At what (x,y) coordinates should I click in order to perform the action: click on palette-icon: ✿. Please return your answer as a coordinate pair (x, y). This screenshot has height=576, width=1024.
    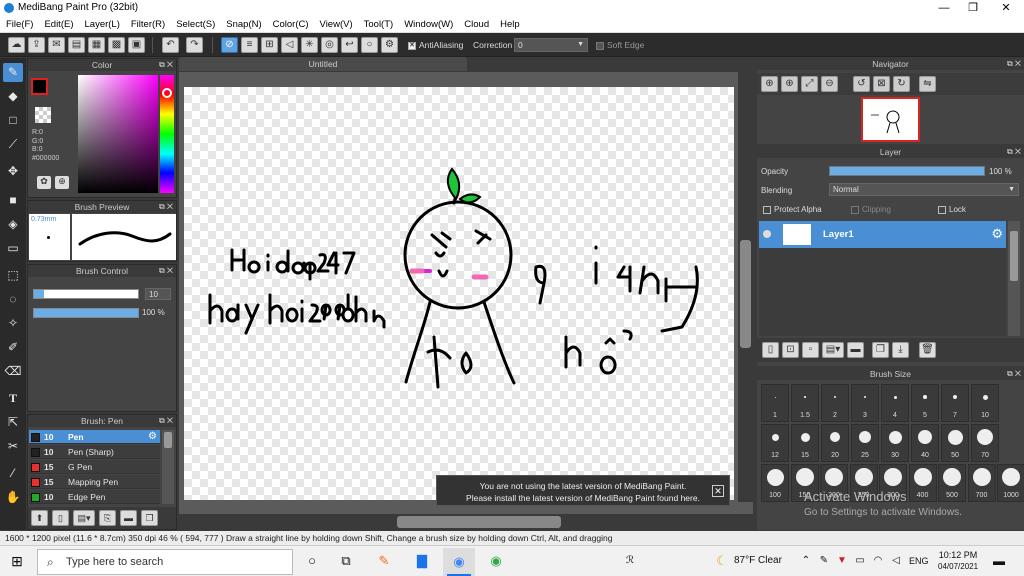
    Looking at the image, I should click on (44, 182).